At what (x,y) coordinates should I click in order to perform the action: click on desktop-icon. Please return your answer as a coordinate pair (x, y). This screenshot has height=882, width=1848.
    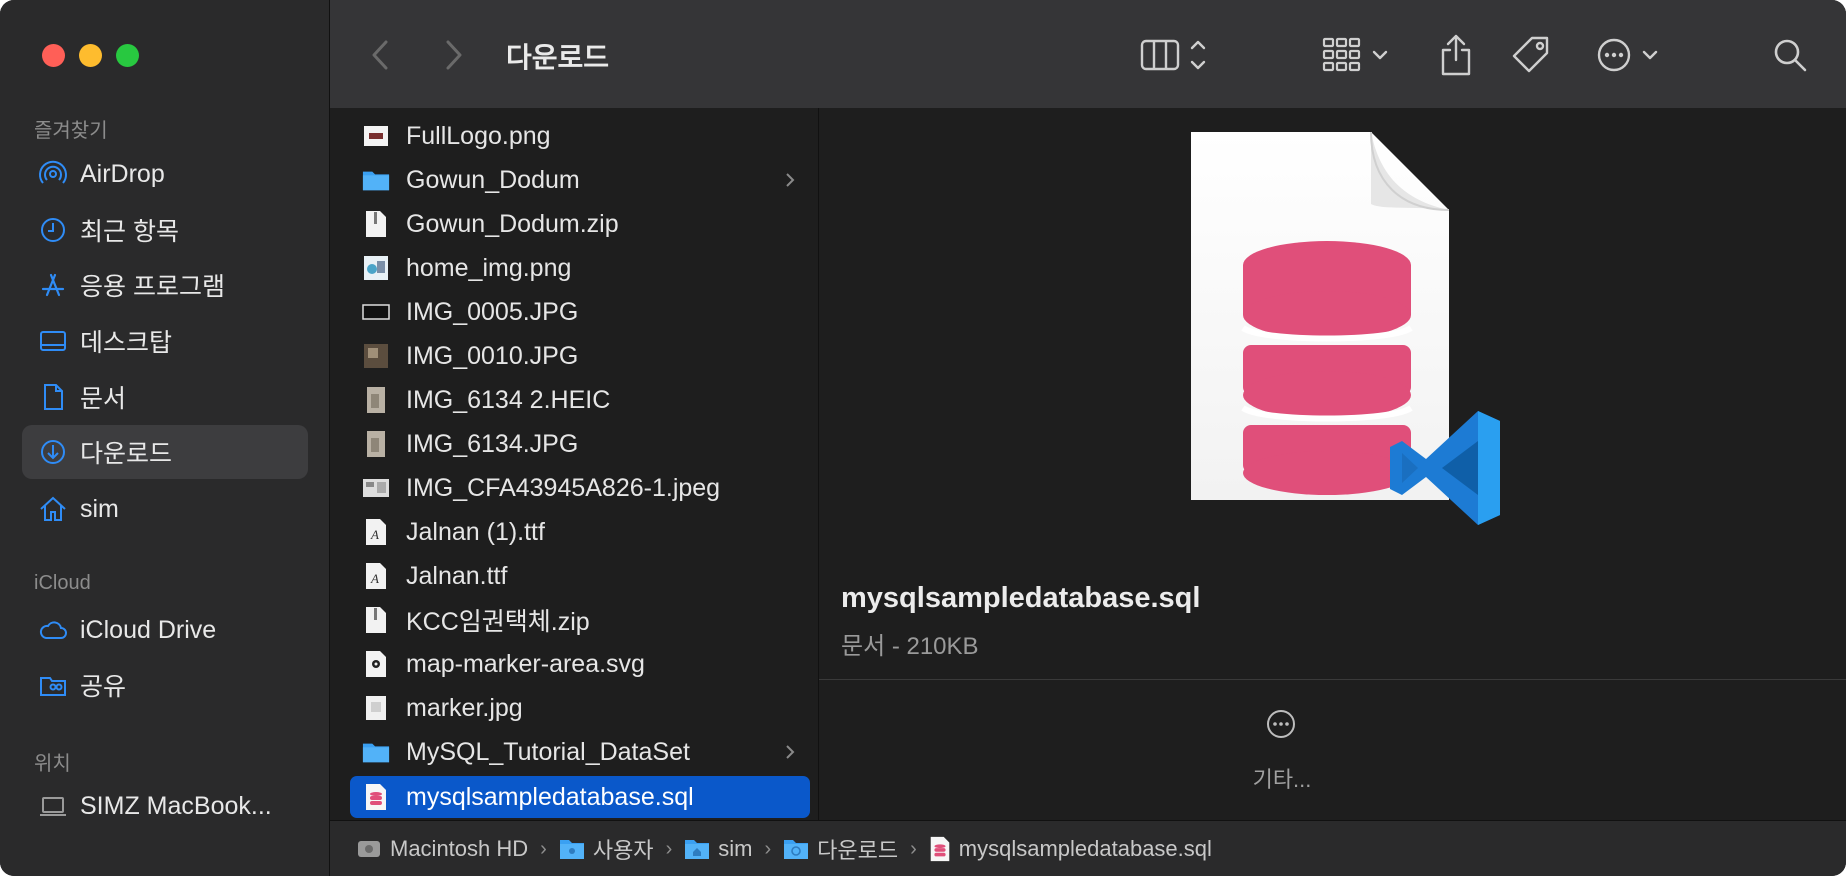
    Looking at the image, I should click on (53, 341).